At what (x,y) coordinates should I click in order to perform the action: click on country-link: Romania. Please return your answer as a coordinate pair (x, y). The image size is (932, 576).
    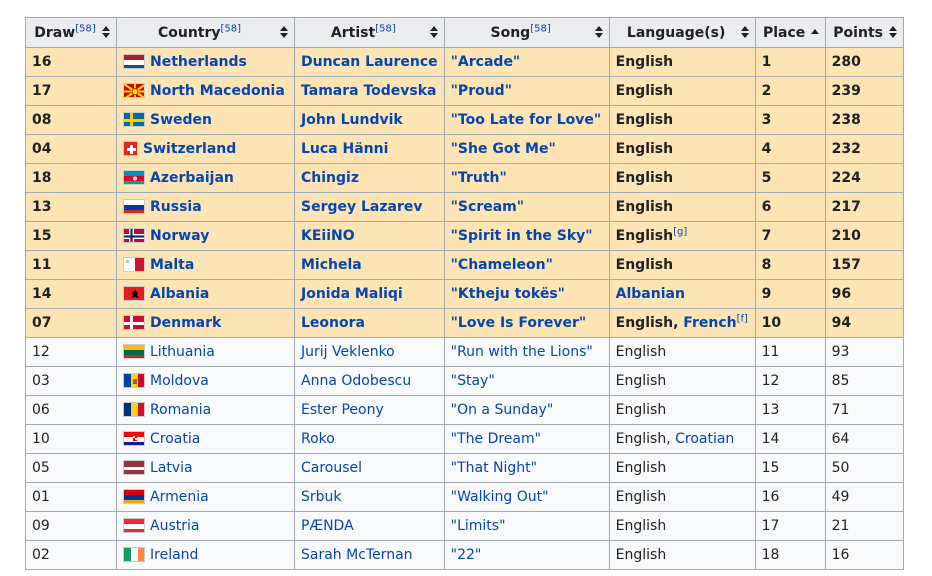
    Looking at the image, I should click on (180, 410).